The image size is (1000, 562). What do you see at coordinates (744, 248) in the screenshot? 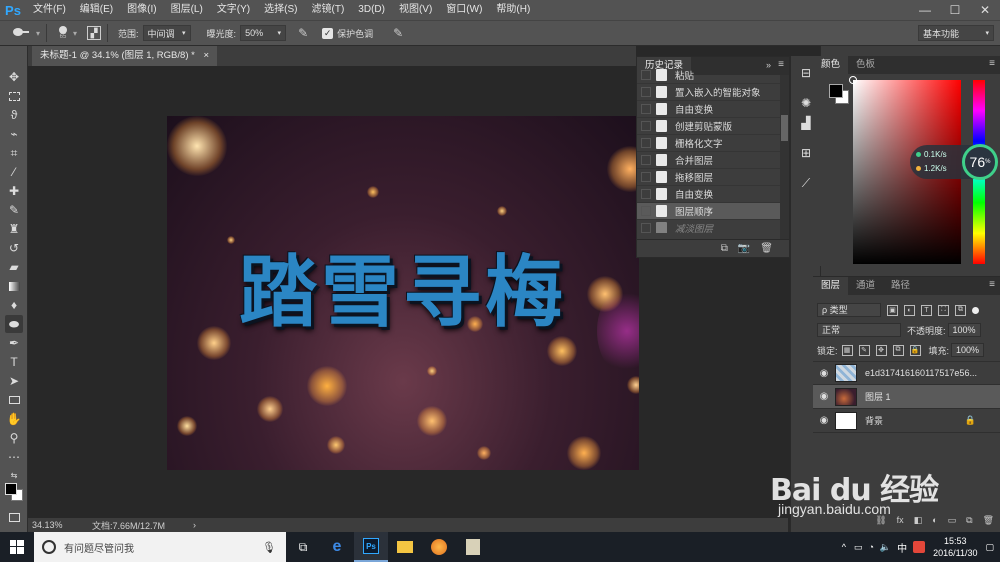
I see `new-snapshot-icon: 📷` at bounding box center [744, 248].